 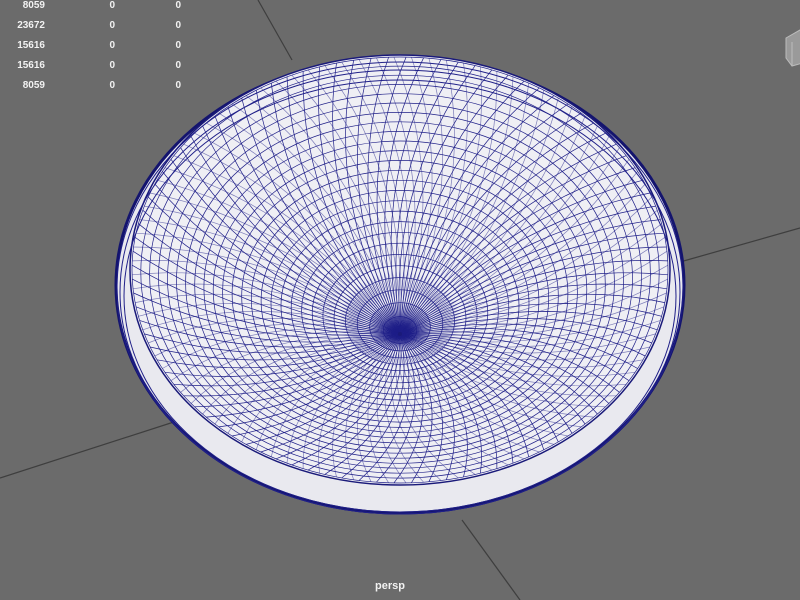 I want to click on camera-name-label: persp, so click(x=390, y=586).